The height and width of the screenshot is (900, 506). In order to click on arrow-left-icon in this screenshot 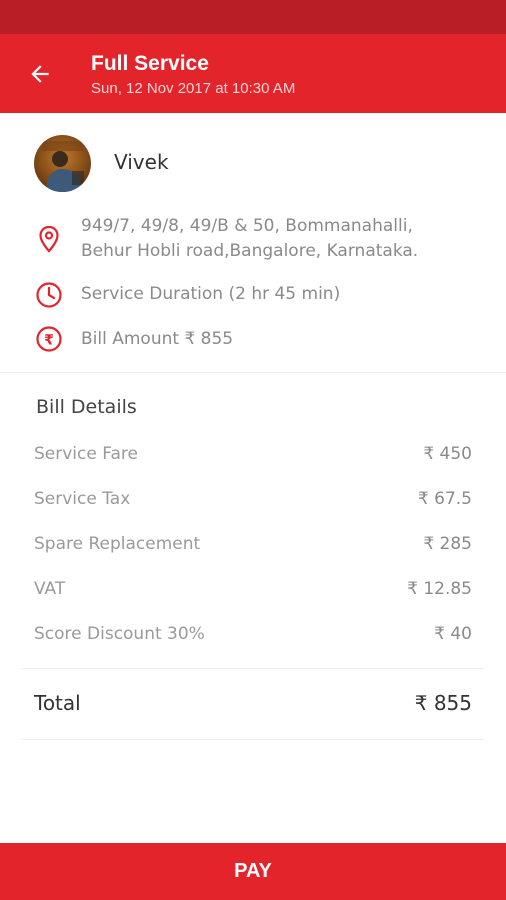, I will do `click(40, 74)`.